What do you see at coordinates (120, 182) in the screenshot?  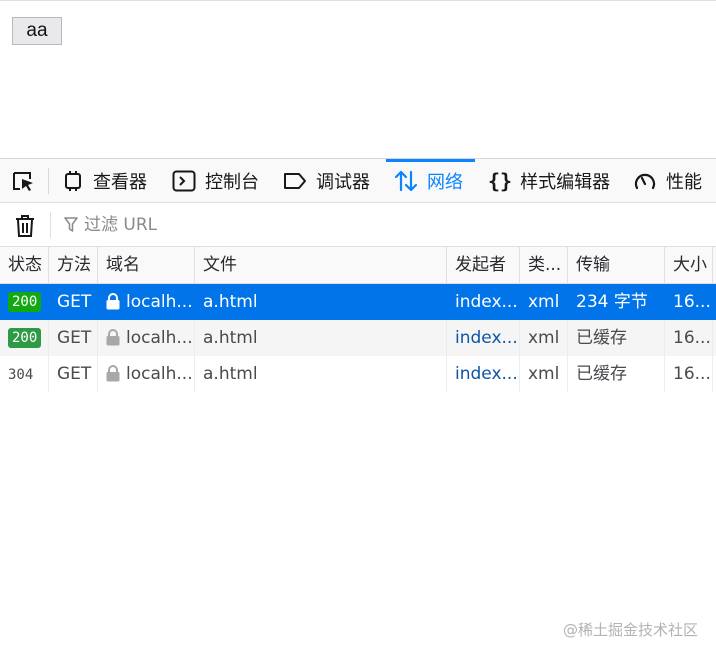 I see `tab-inspector-label: 查看器` at bounding box center [120, 182].